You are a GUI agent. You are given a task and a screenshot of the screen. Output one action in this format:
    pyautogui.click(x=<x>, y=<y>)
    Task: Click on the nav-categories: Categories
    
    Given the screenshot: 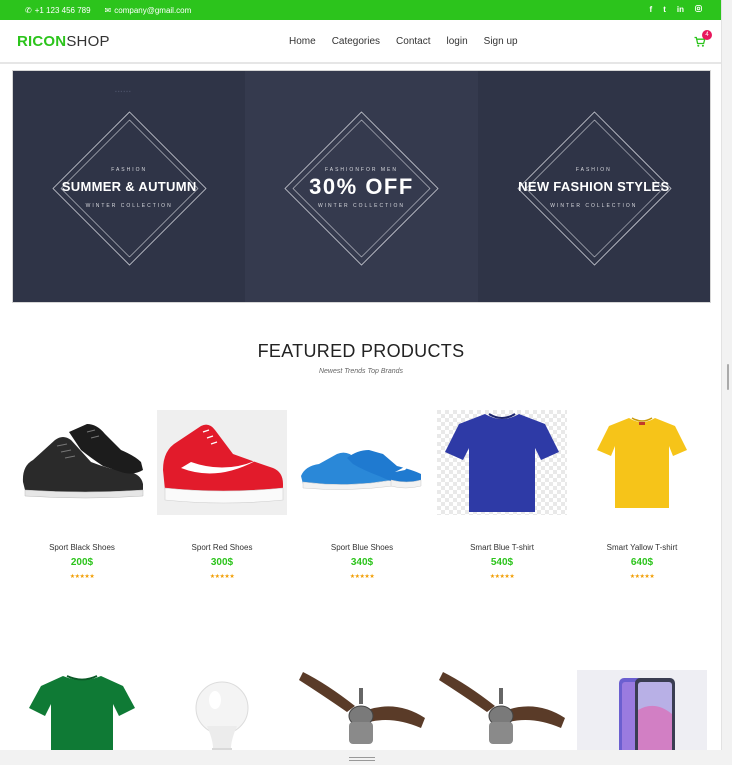 What is the action you would take?
    pyautogui.click(x=356, y=41)
    